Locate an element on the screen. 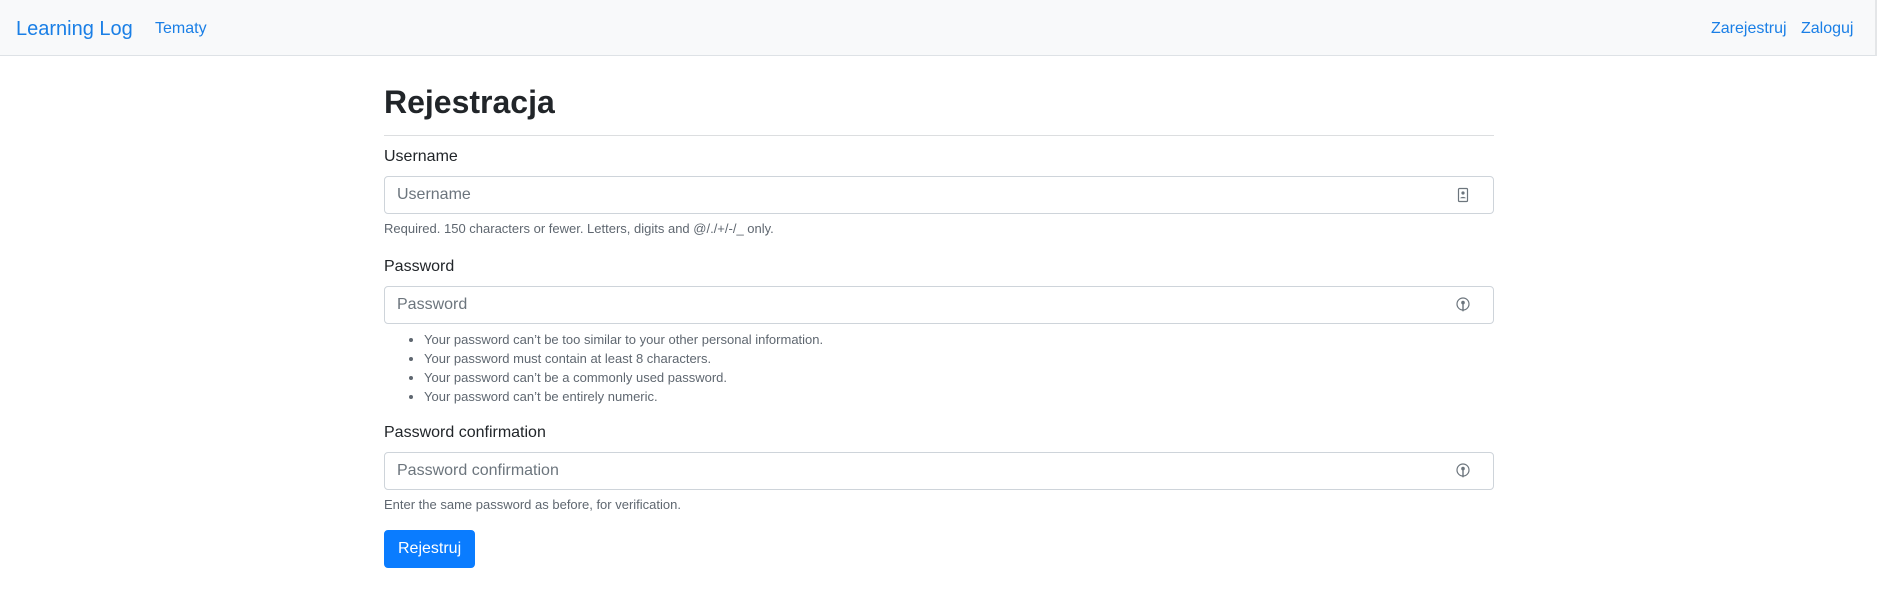 This screenshot has height=606, width=1879. username-input is located at coordinates (917, 195).